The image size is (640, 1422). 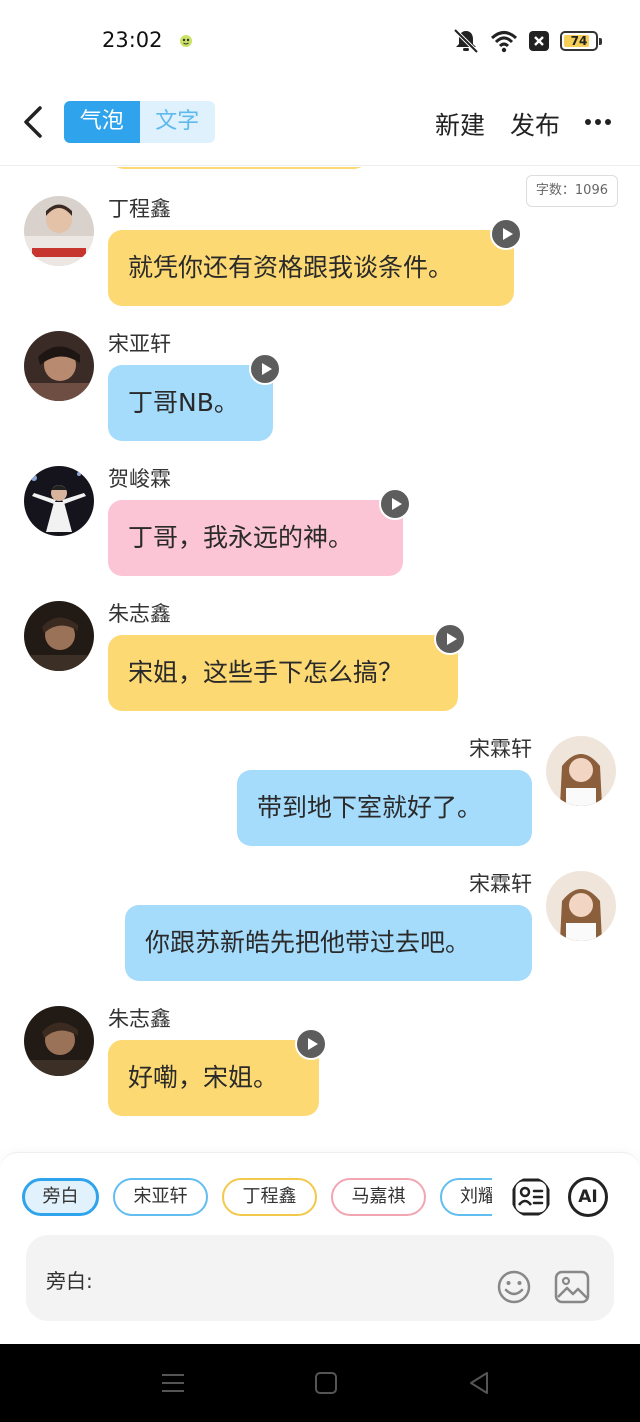 What do you see at coordinates (139, 209) in the screenshot?
I see `sender-name: 丁程鑫` at bounding box center [139, 209].